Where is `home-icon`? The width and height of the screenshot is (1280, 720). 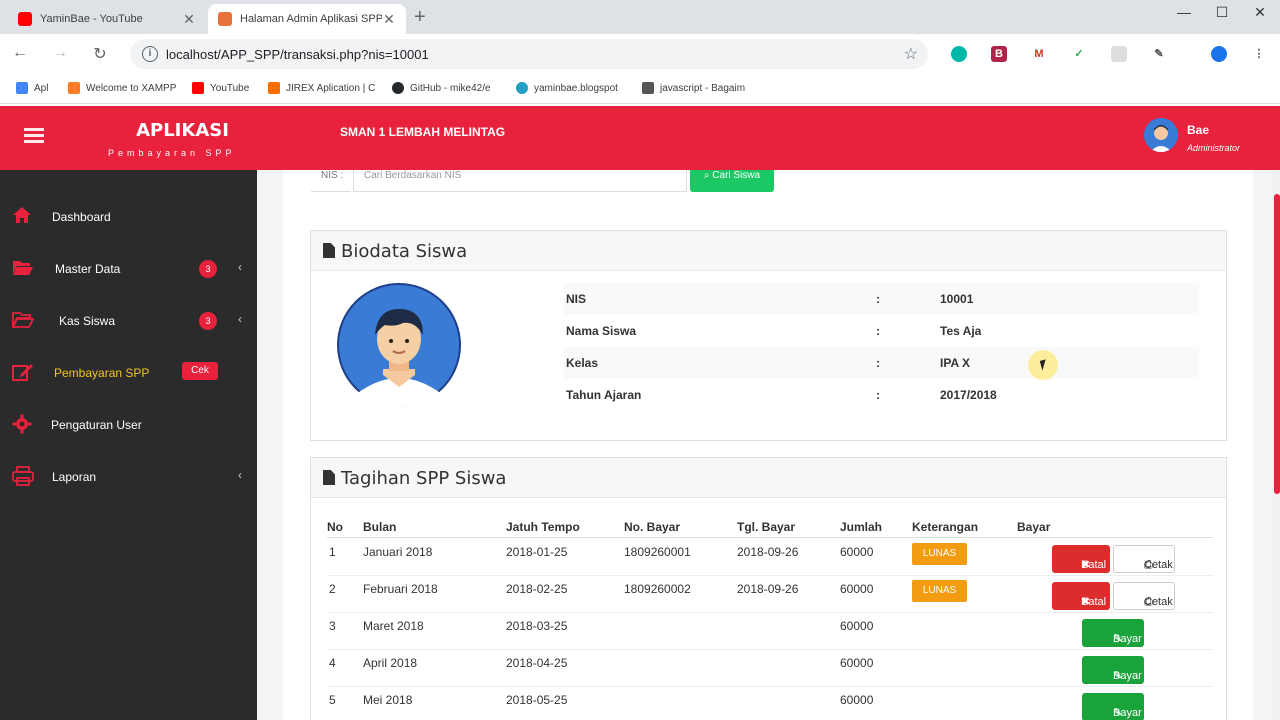
home-icon is located at coordinates (23, 216).